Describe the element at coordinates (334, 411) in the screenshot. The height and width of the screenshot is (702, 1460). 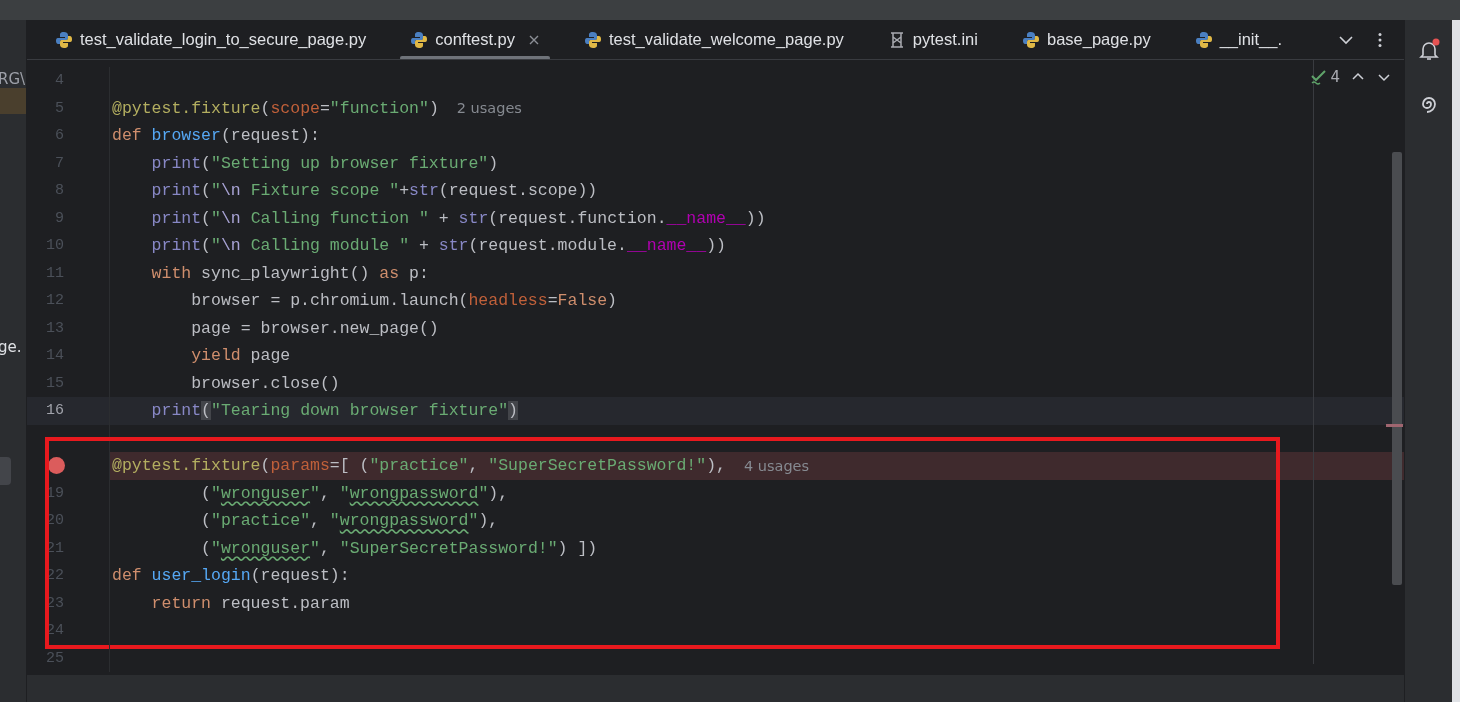
I see `code-line: print("Tearing down browser fixture")` at that location.